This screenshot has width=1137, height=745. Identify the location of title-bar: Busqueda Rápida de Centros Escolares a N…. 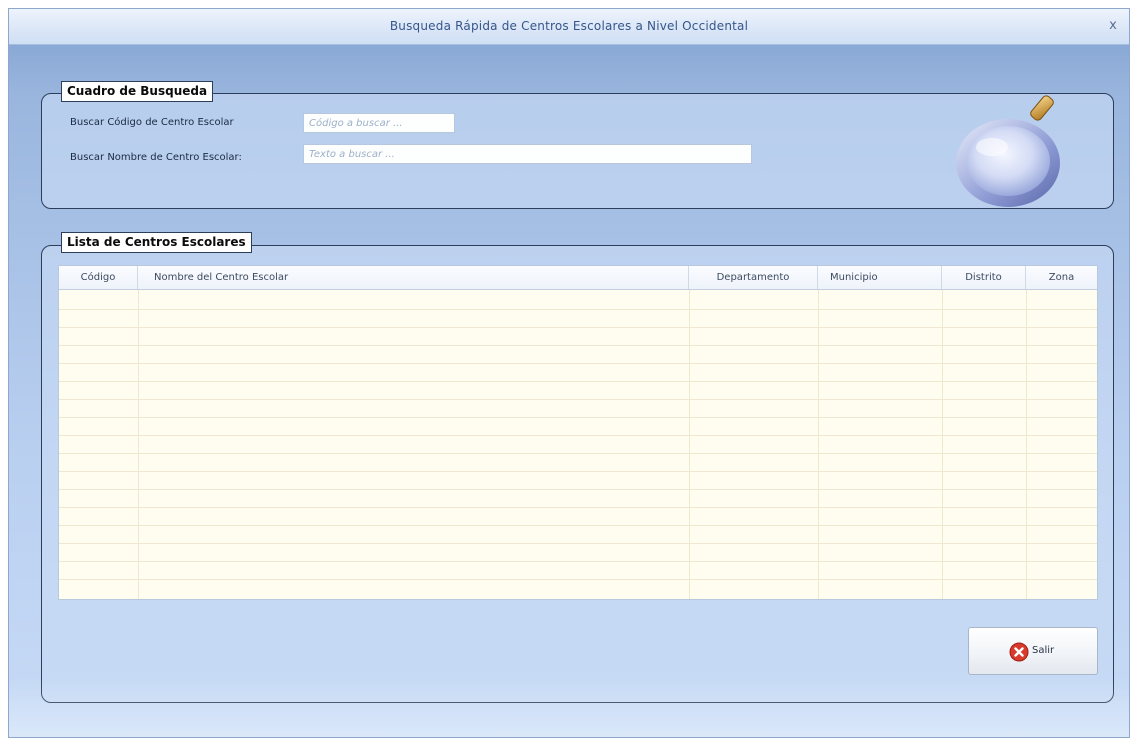
(569, 27).